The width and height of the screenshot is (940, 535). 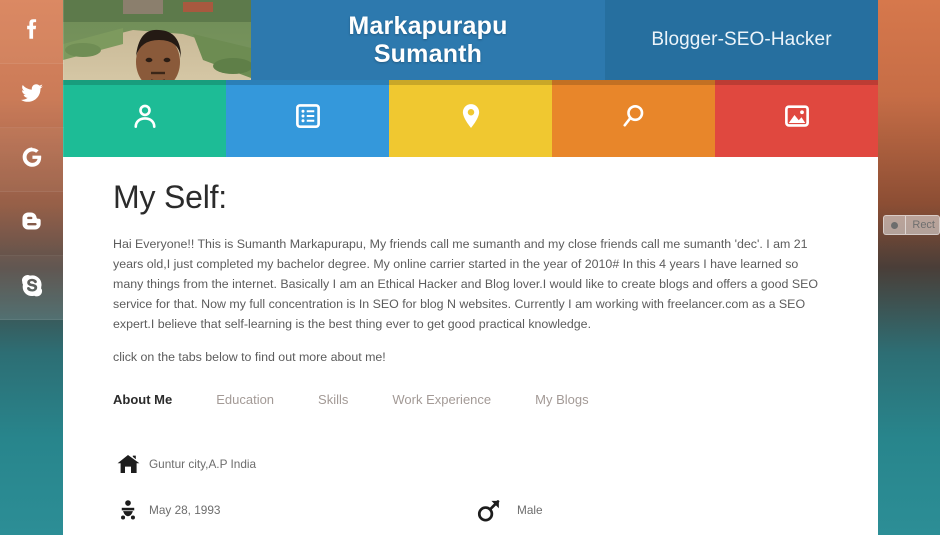 I want to click on social-link-google, so click(x=32, y=160).